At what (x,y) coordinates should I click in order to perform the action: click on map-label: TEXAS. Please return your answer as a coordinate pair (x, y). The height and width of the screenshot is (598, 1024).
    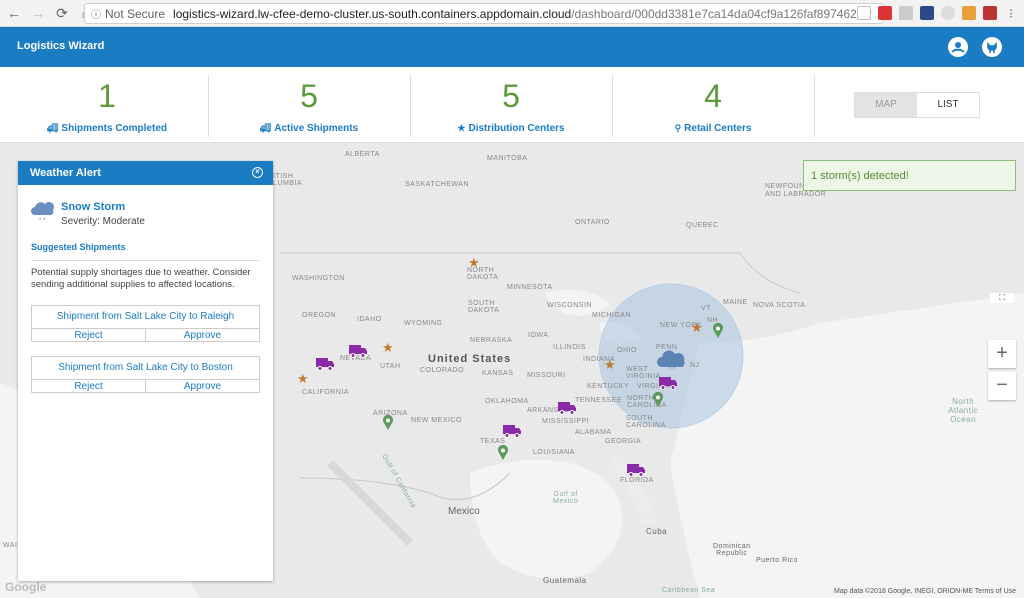
    Looking at the image, I should click on (493, 441).